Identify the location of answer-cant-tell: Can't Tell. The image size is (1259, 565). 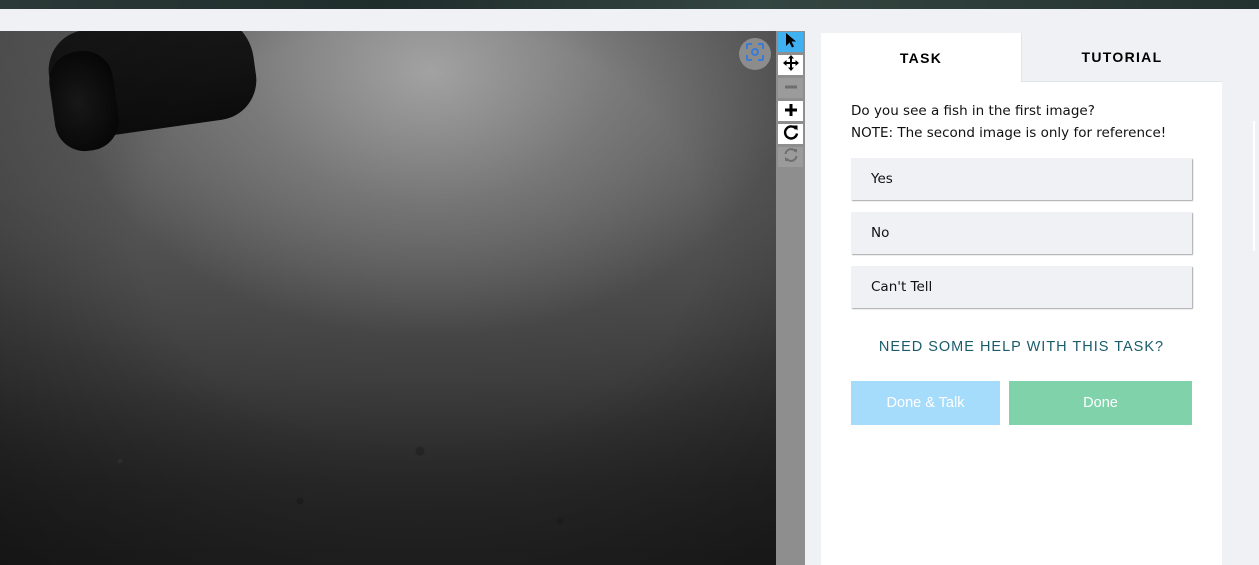
(1021, 287).